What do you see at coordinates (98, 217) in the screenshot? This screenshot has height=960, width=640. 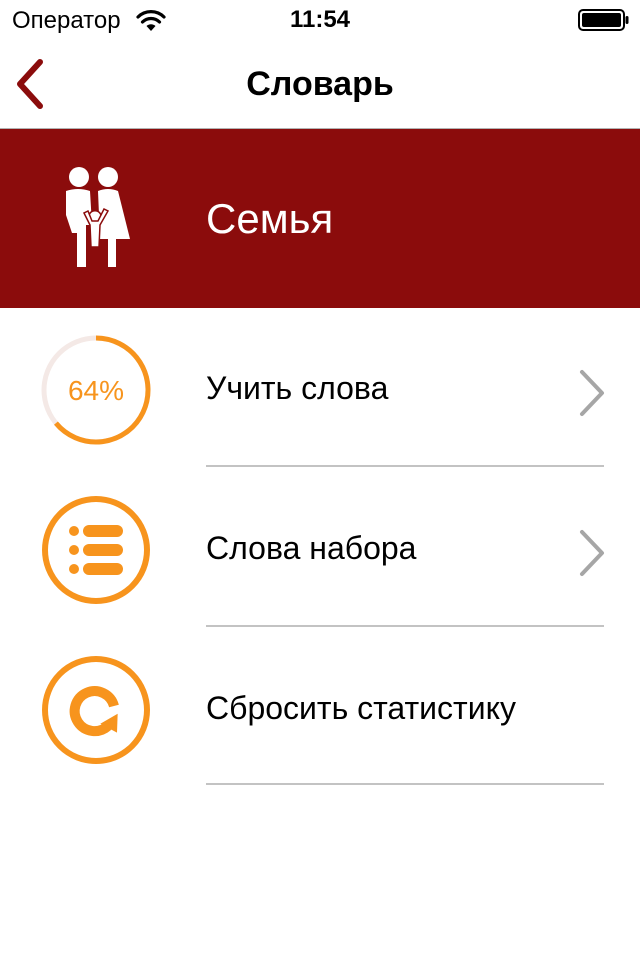 I see `family-icon` at bounding box center [98, 217].